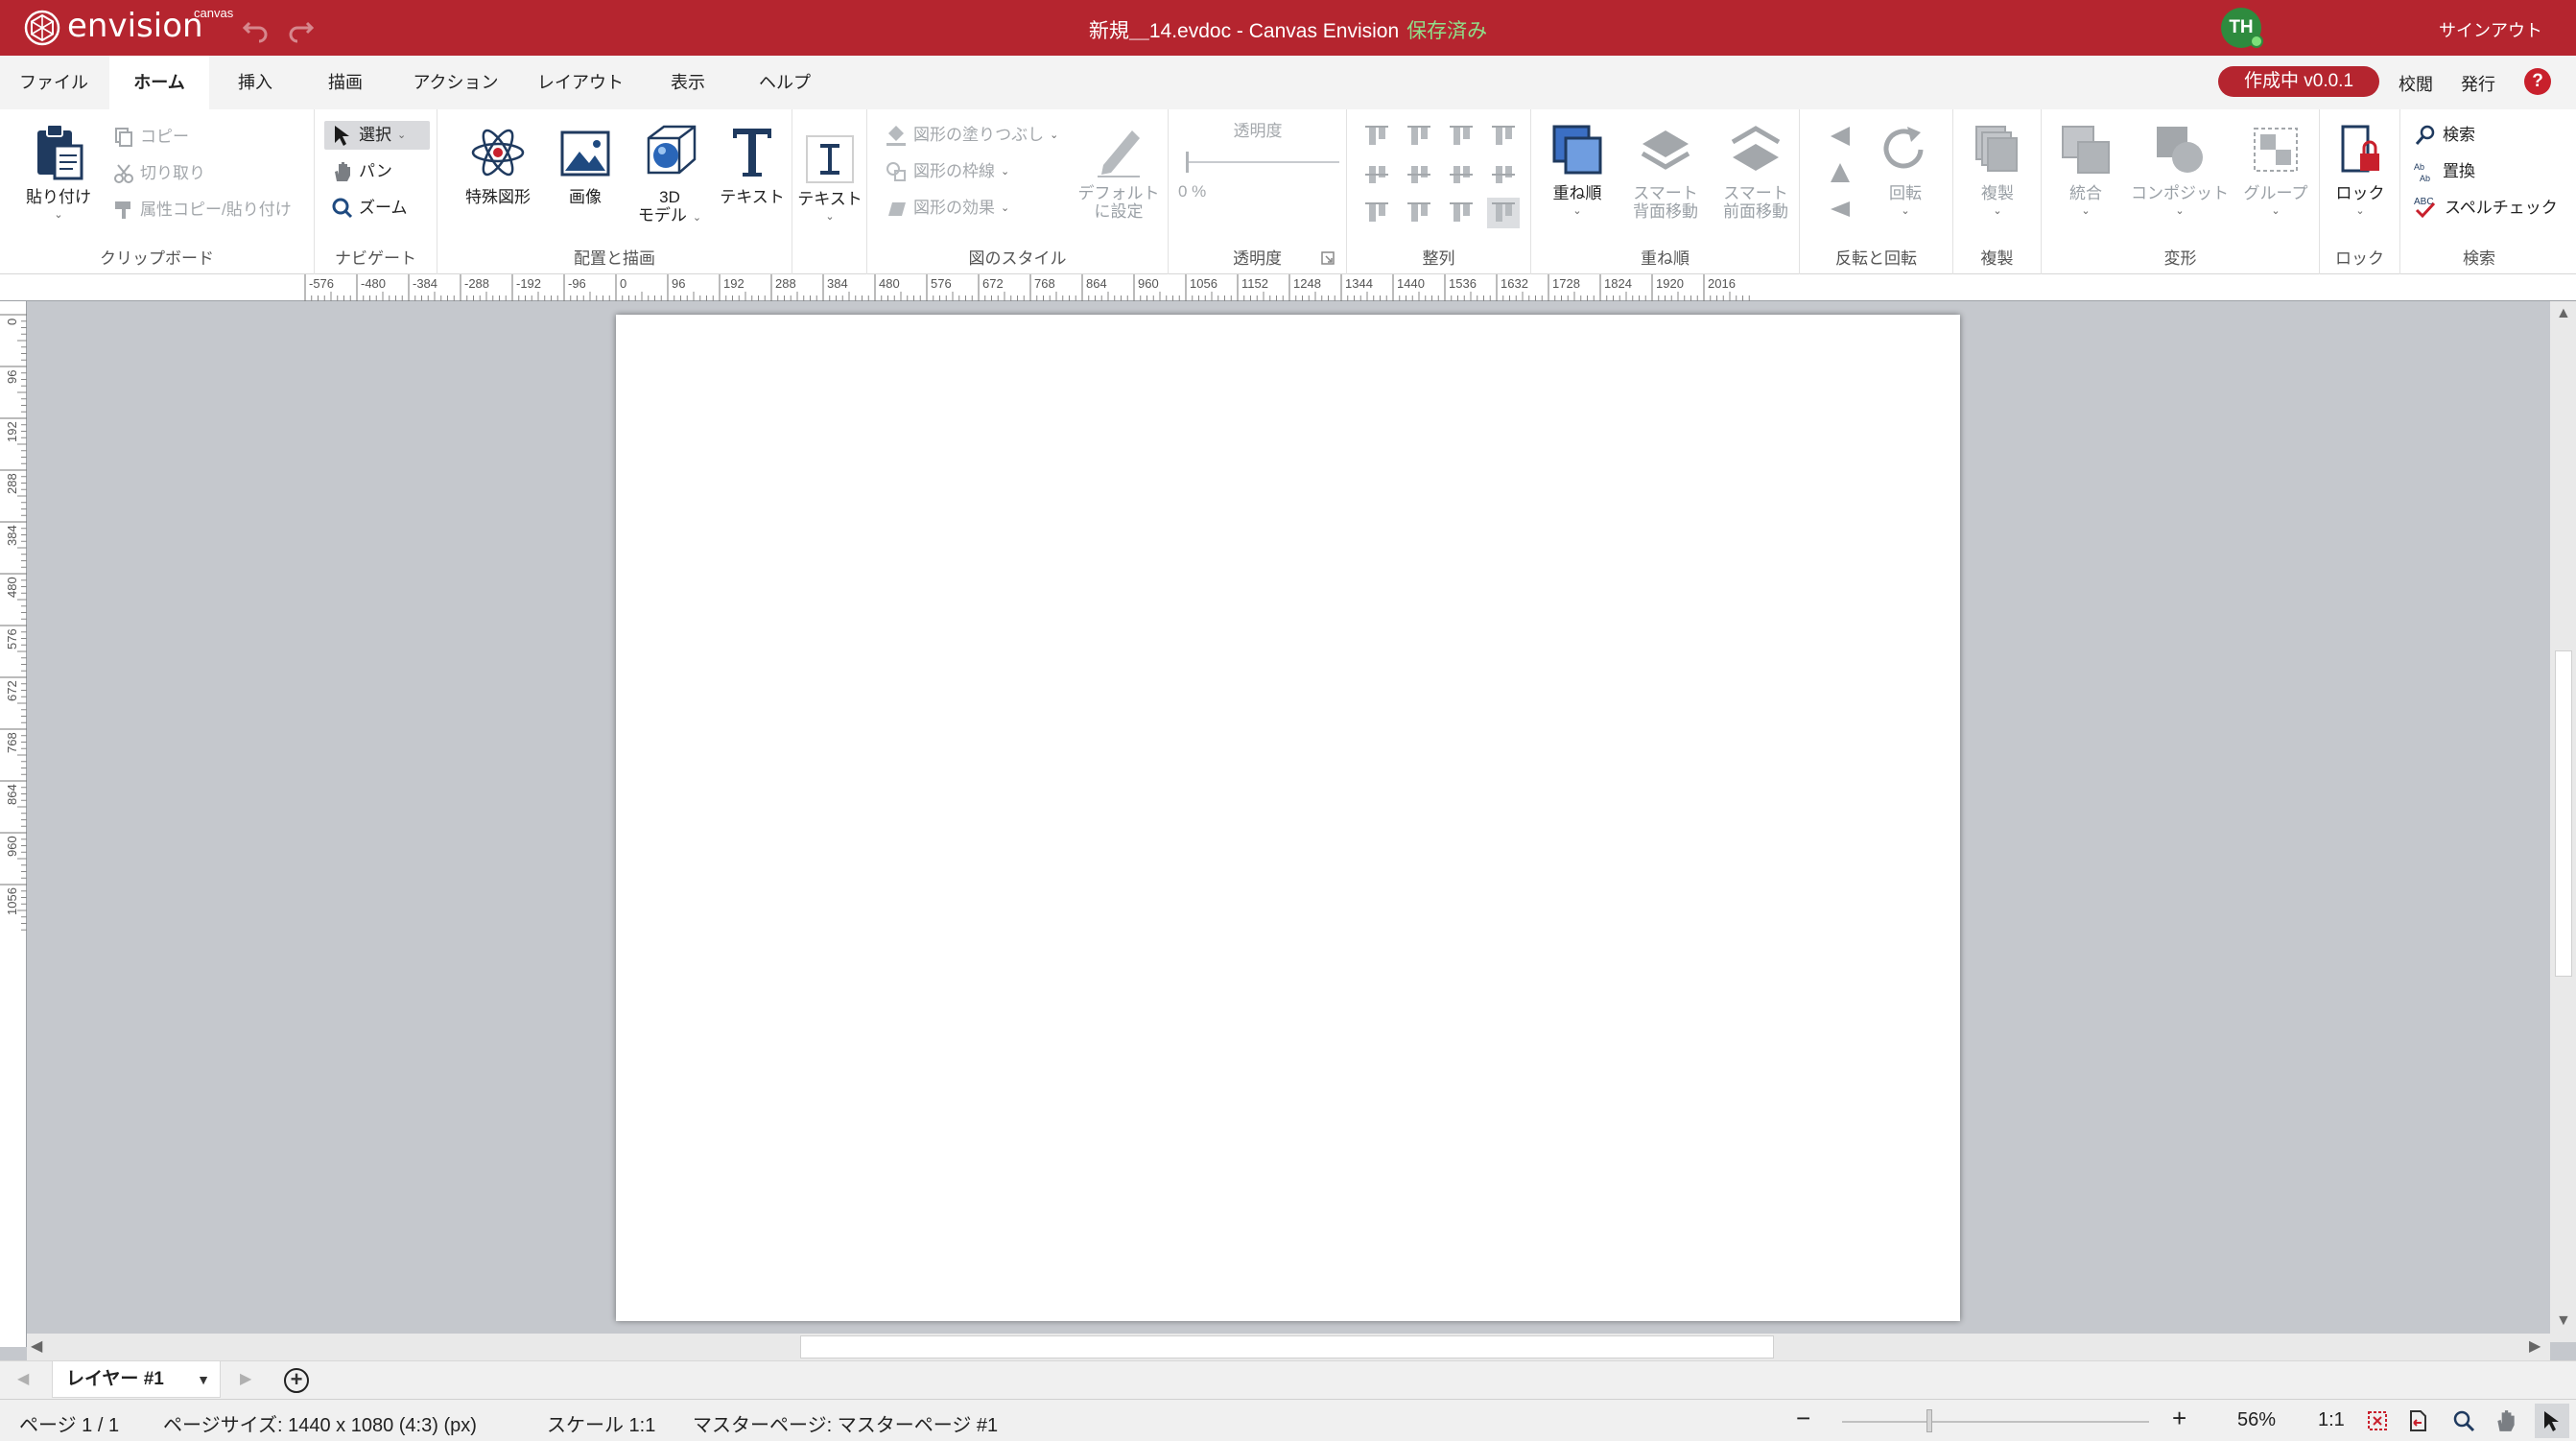  I want to click on help-button: ?, so click(2538, 81).